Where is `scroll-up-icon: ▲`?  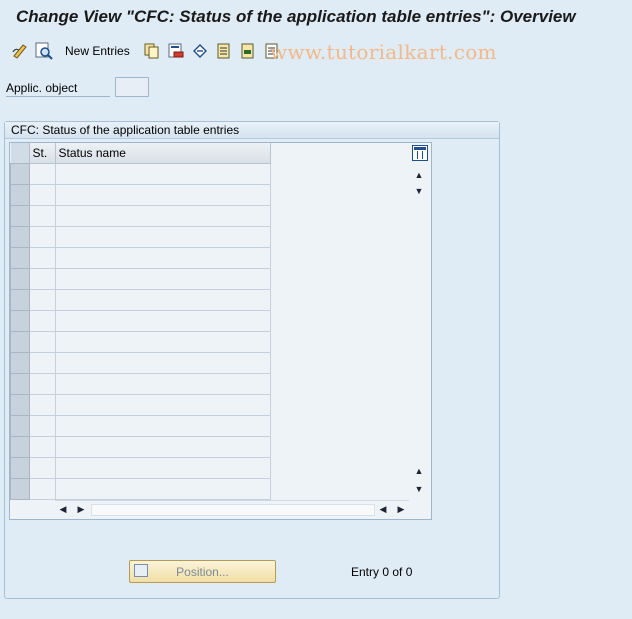
scroll-up-icon: ▲ is located at coordinates (419, 175).